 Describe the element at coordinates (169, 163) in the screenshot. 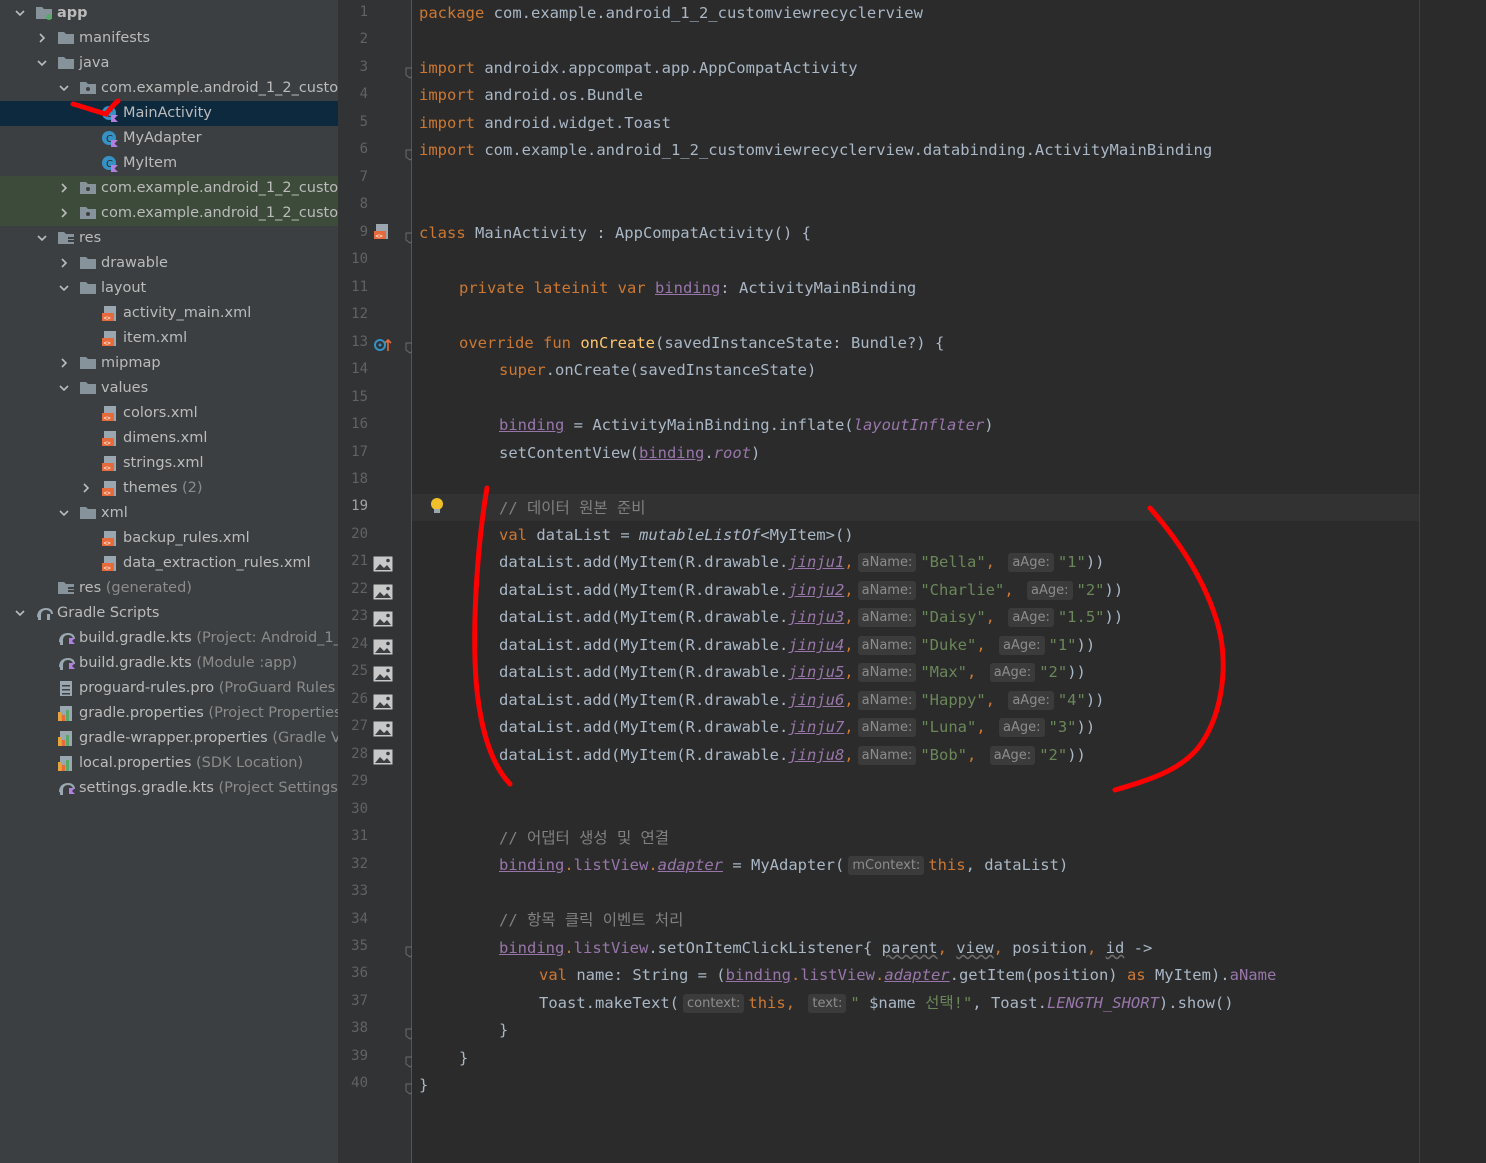

I see `tree-item: C MyItem` at that location.